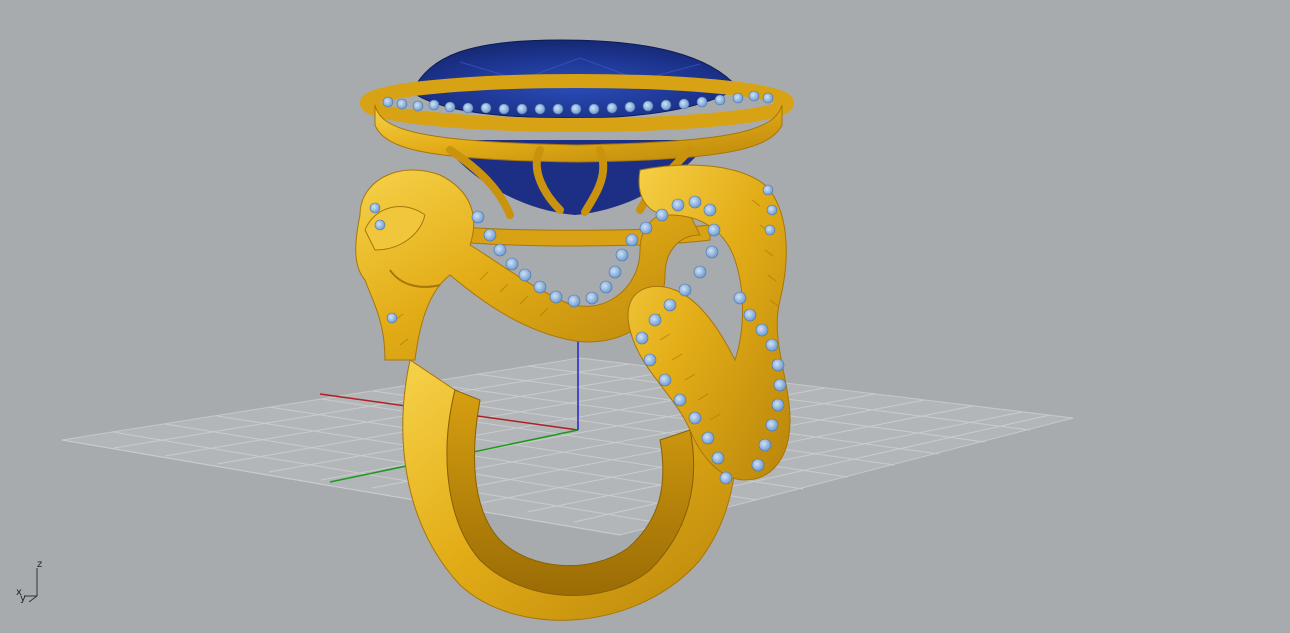 This screenshot has width=1290, height=633. I want to click on axis-gizmo: z x y, so click(30, 581).